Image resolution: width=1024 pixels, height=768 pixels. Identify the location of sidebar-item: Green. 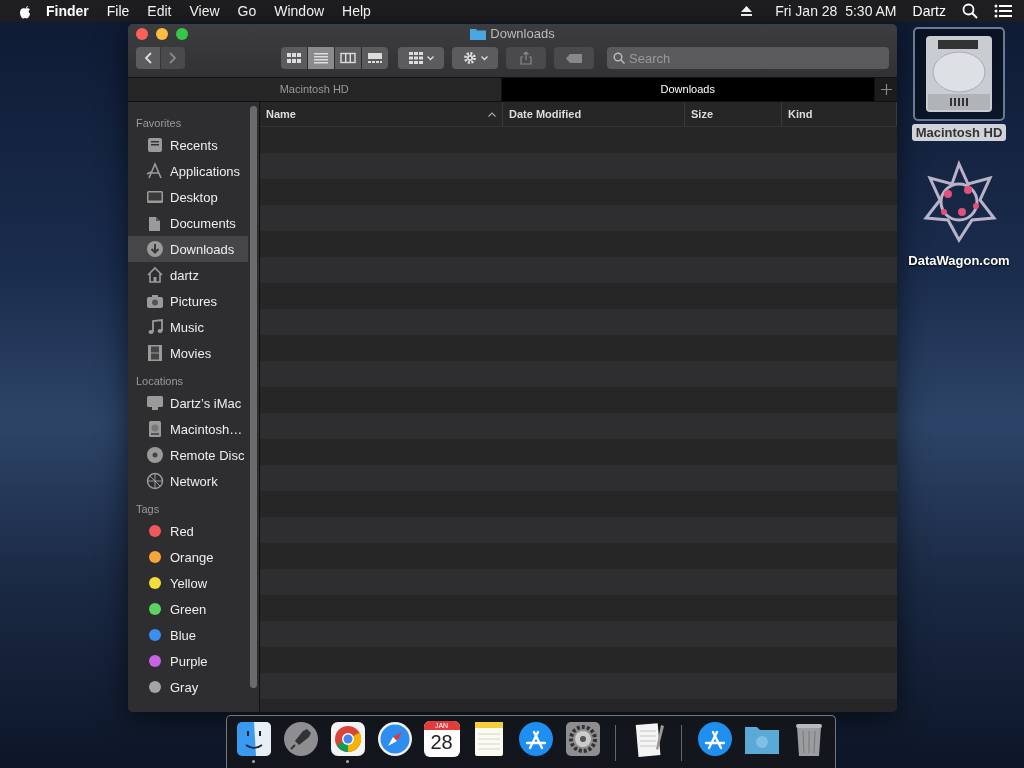
(188, 609).